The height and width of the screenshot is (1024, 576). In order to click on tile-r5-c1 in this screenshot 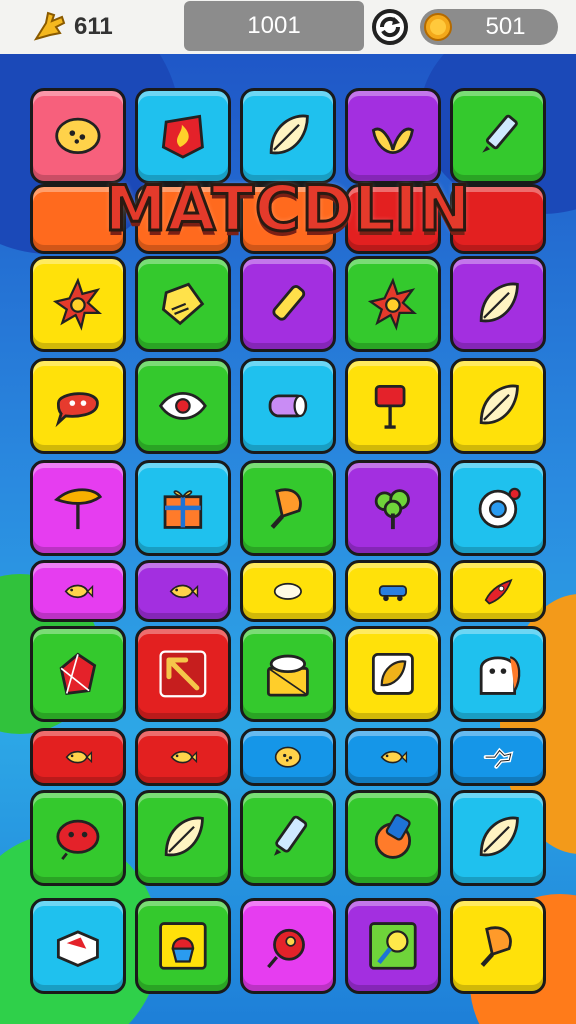, I will do `click(183, 591)`.